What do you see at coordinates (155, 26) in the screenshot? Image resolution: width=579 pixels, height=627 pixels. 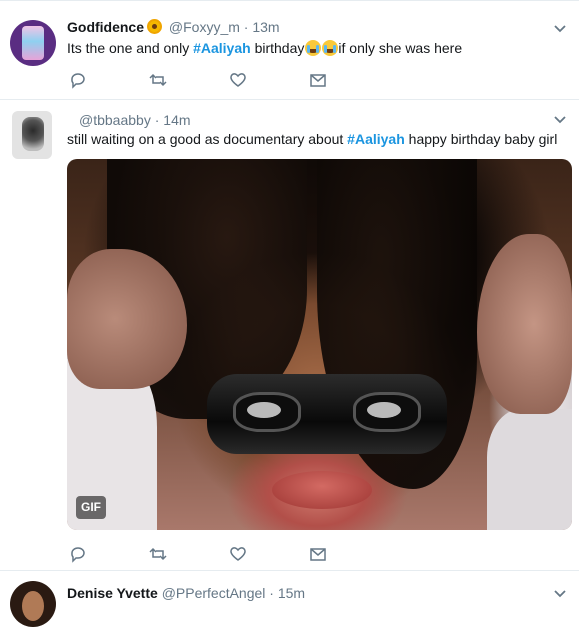 I see `sunflower-icon` at bounding box center [155, 26].